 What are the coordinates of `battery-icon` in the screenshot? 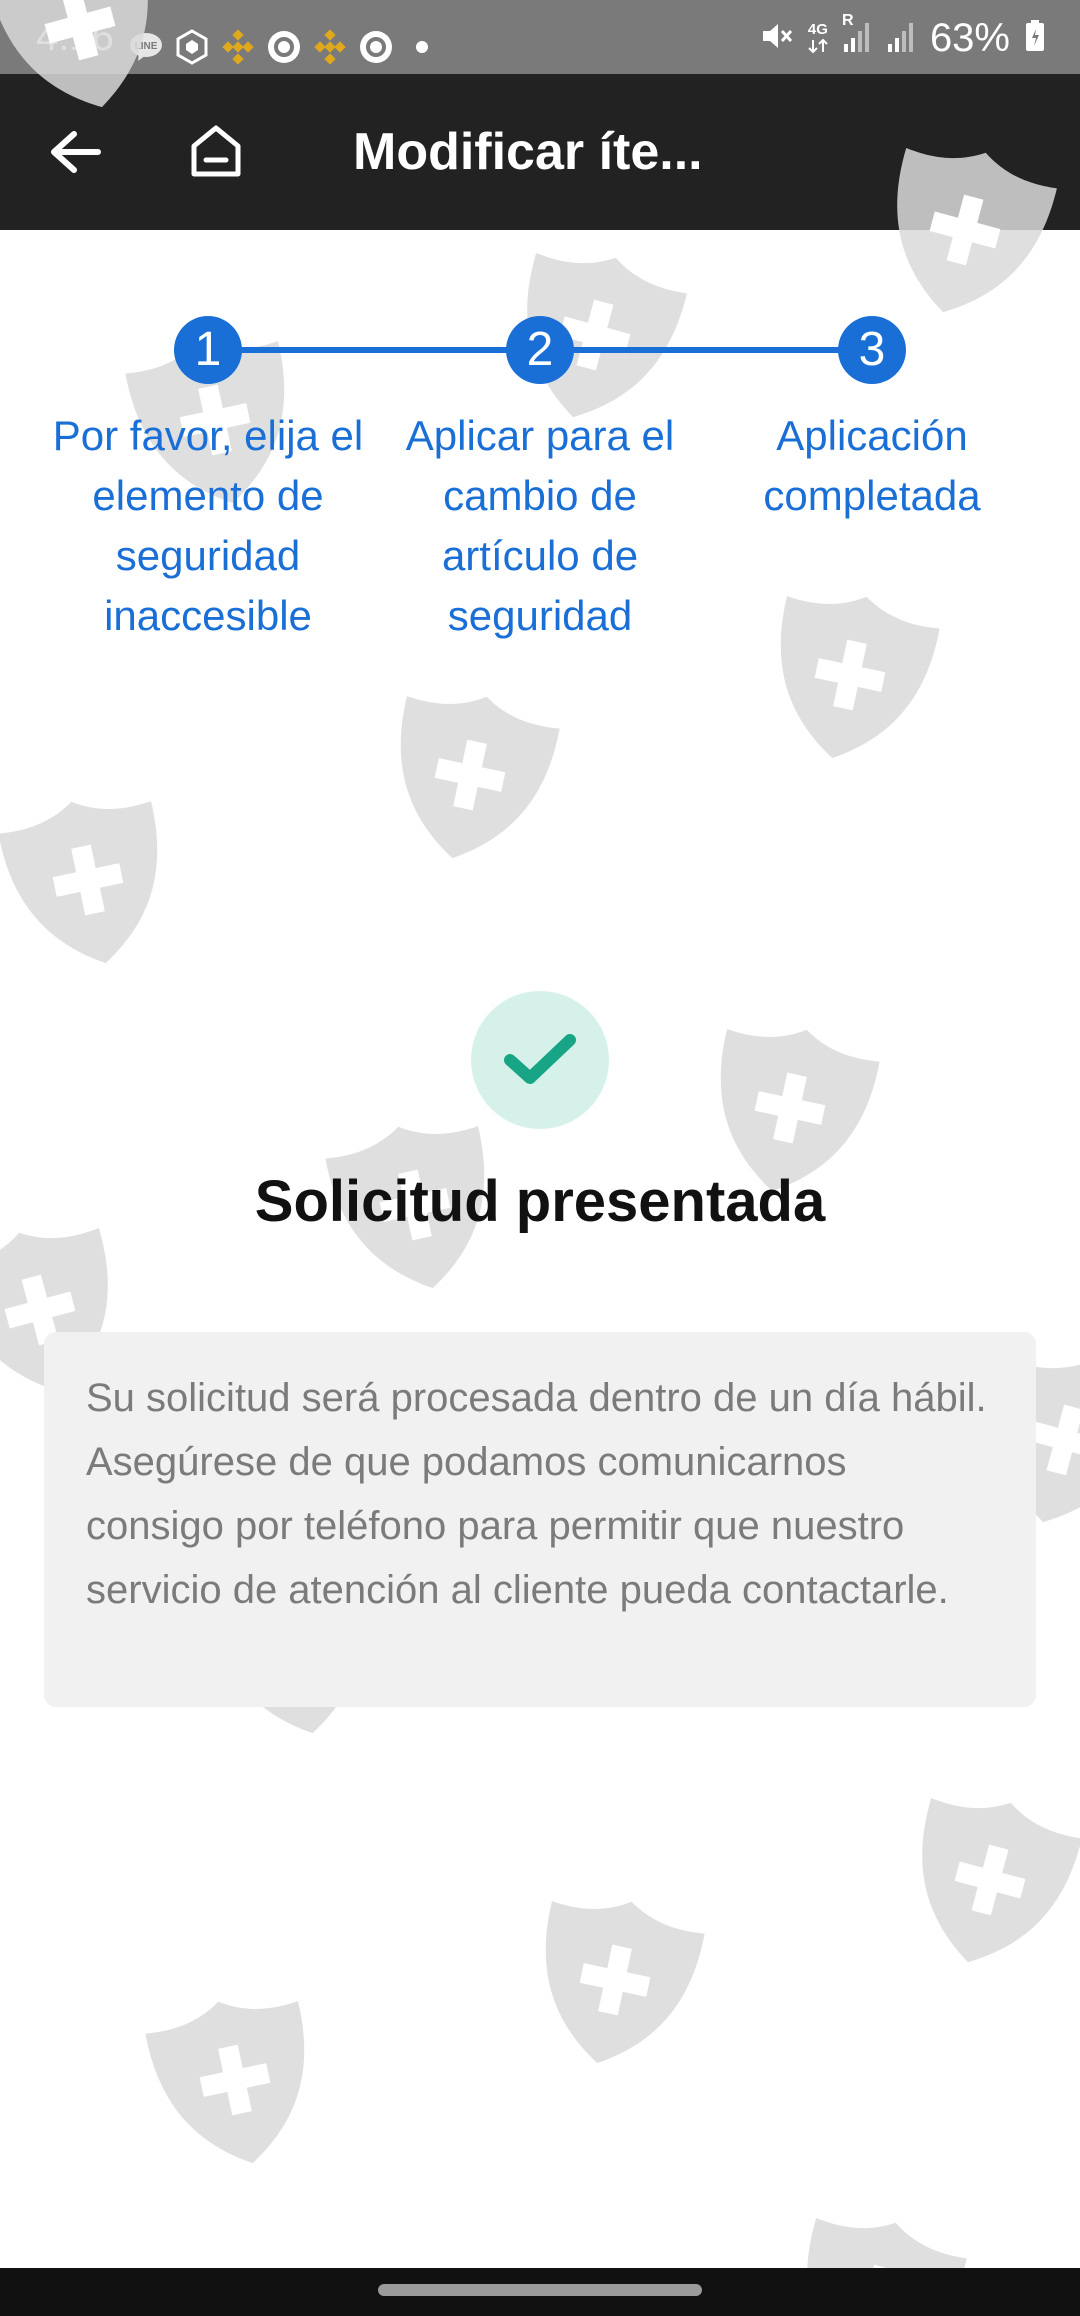 It's located at (1035, 38).